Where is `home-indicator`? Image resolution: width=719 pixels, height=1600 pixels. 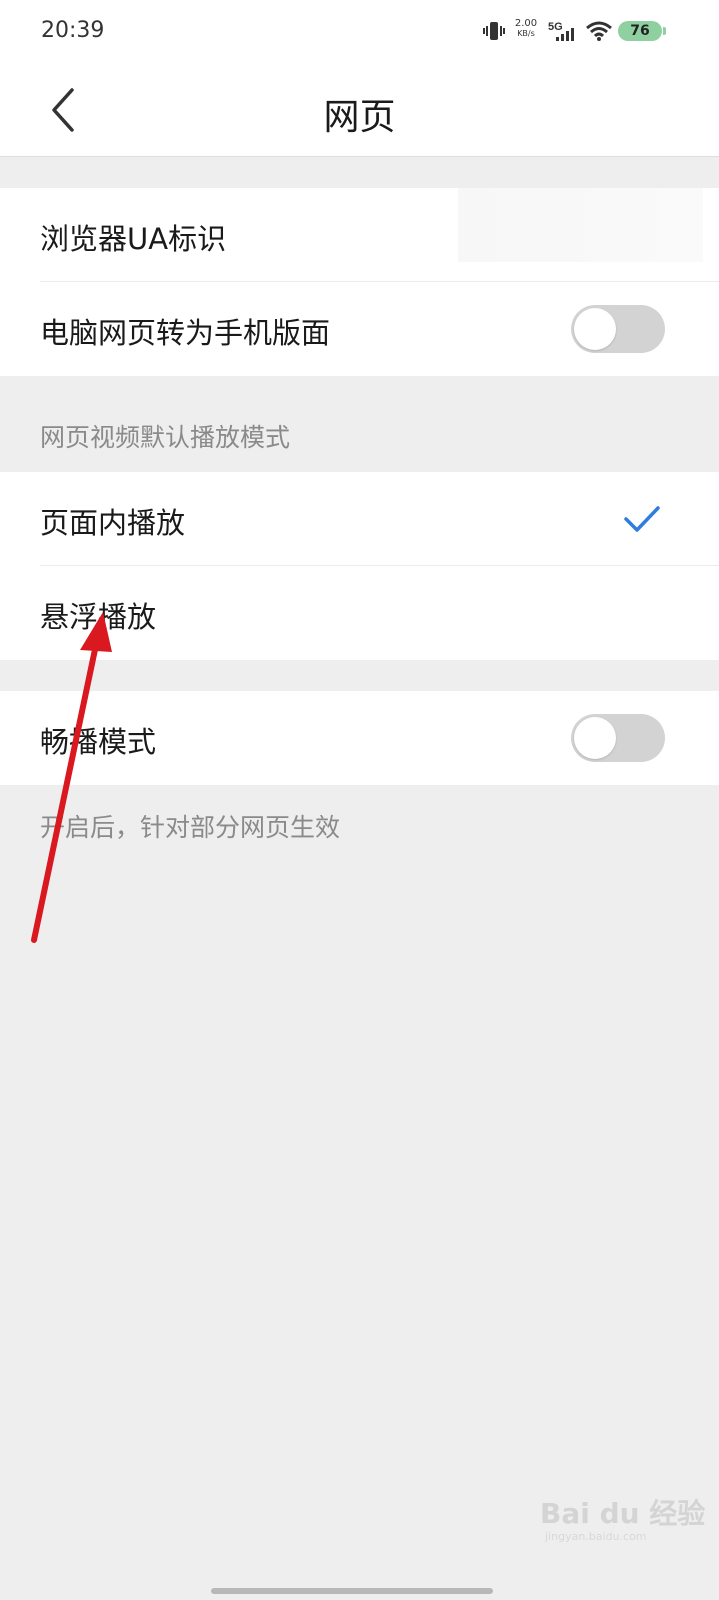 home-indicator is located at coordinates (352, 1591).